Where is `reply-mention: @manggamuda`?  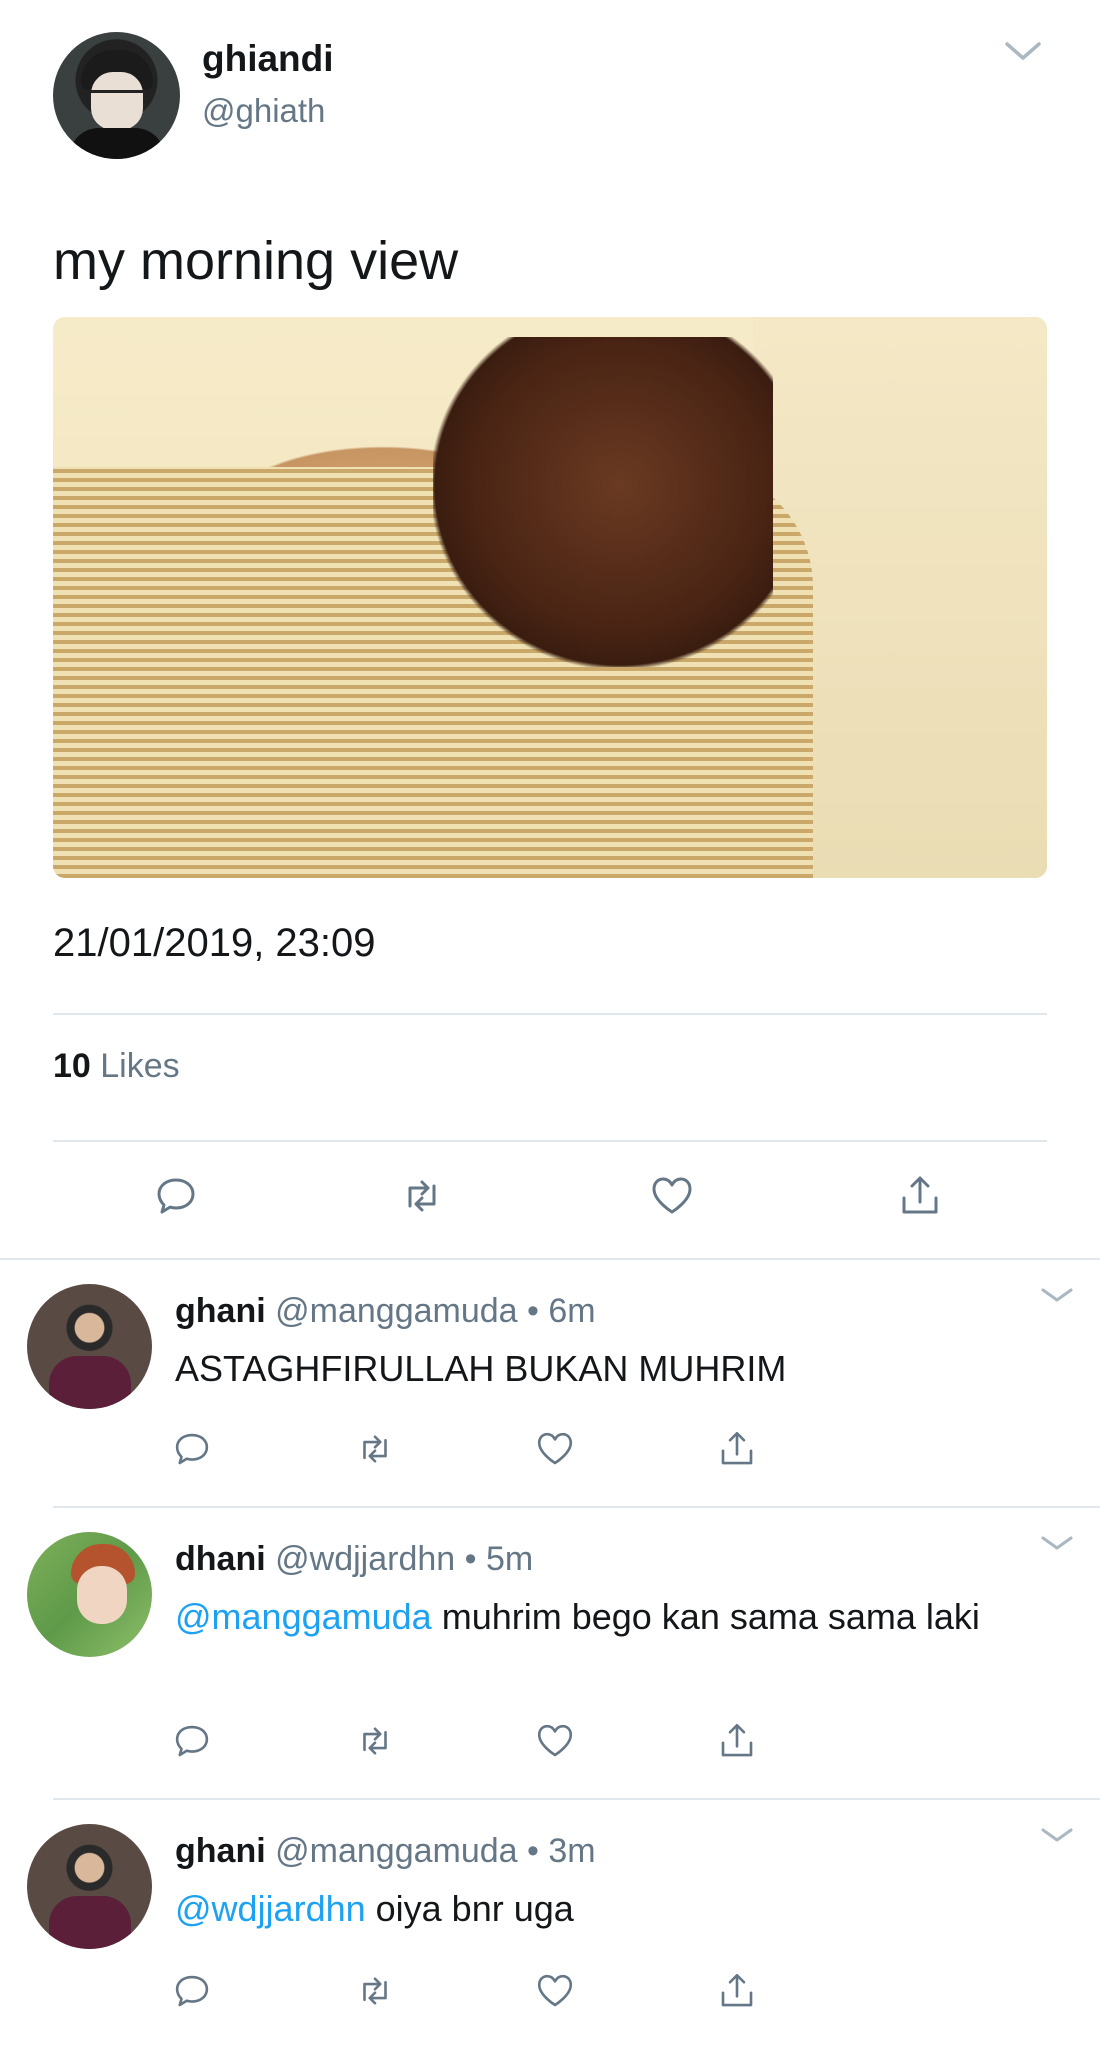
reply-mention: @manggamuda is located at coordinates (303, 1616).